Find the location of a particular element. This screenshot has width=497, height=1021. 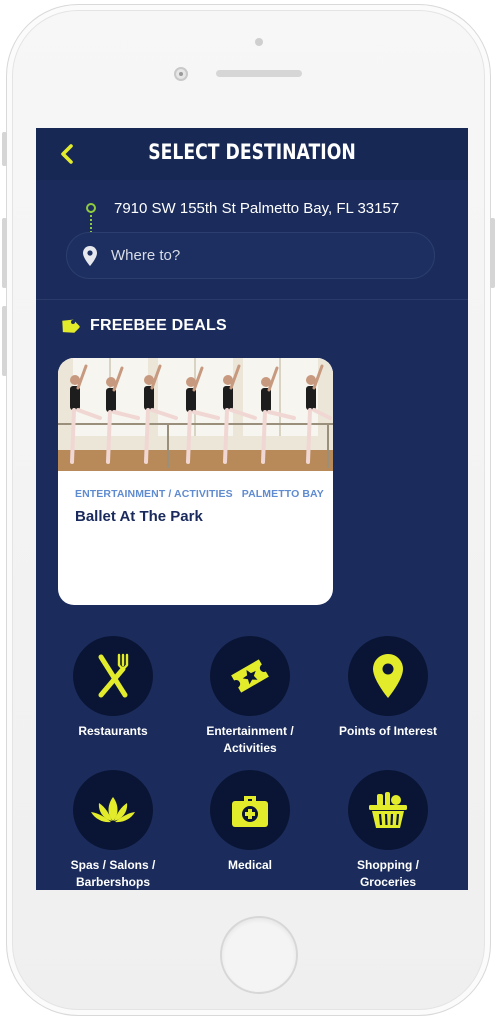

grocery-basket-icon is located at coordinates (388, 810).